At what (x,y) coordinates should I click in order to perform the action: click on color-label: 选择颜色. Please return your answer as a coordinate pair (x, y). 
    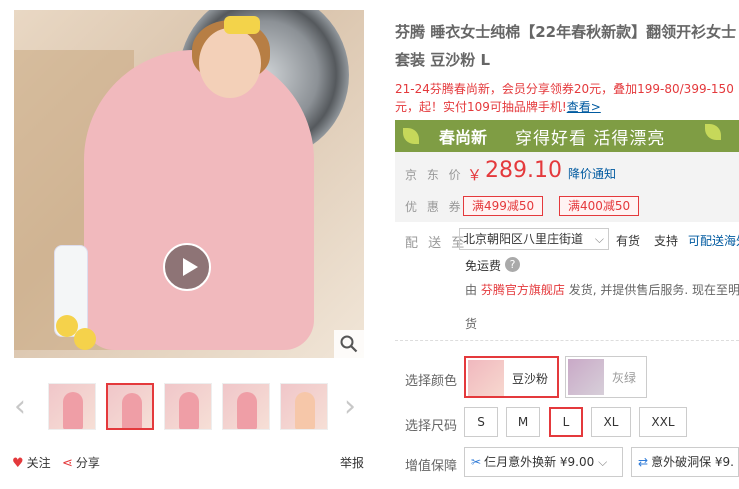
    Looking at the image, I should click on (431, 381).